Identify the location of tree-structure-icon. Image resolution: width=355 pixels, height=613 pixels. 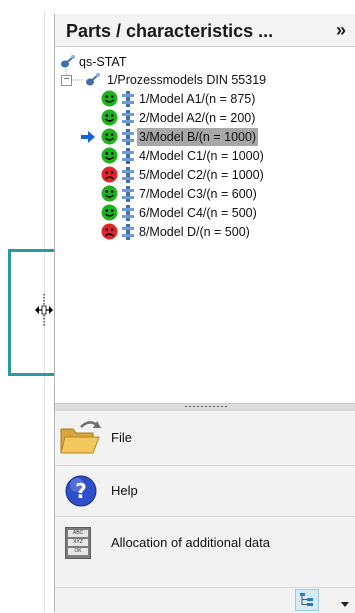
(306, 599).